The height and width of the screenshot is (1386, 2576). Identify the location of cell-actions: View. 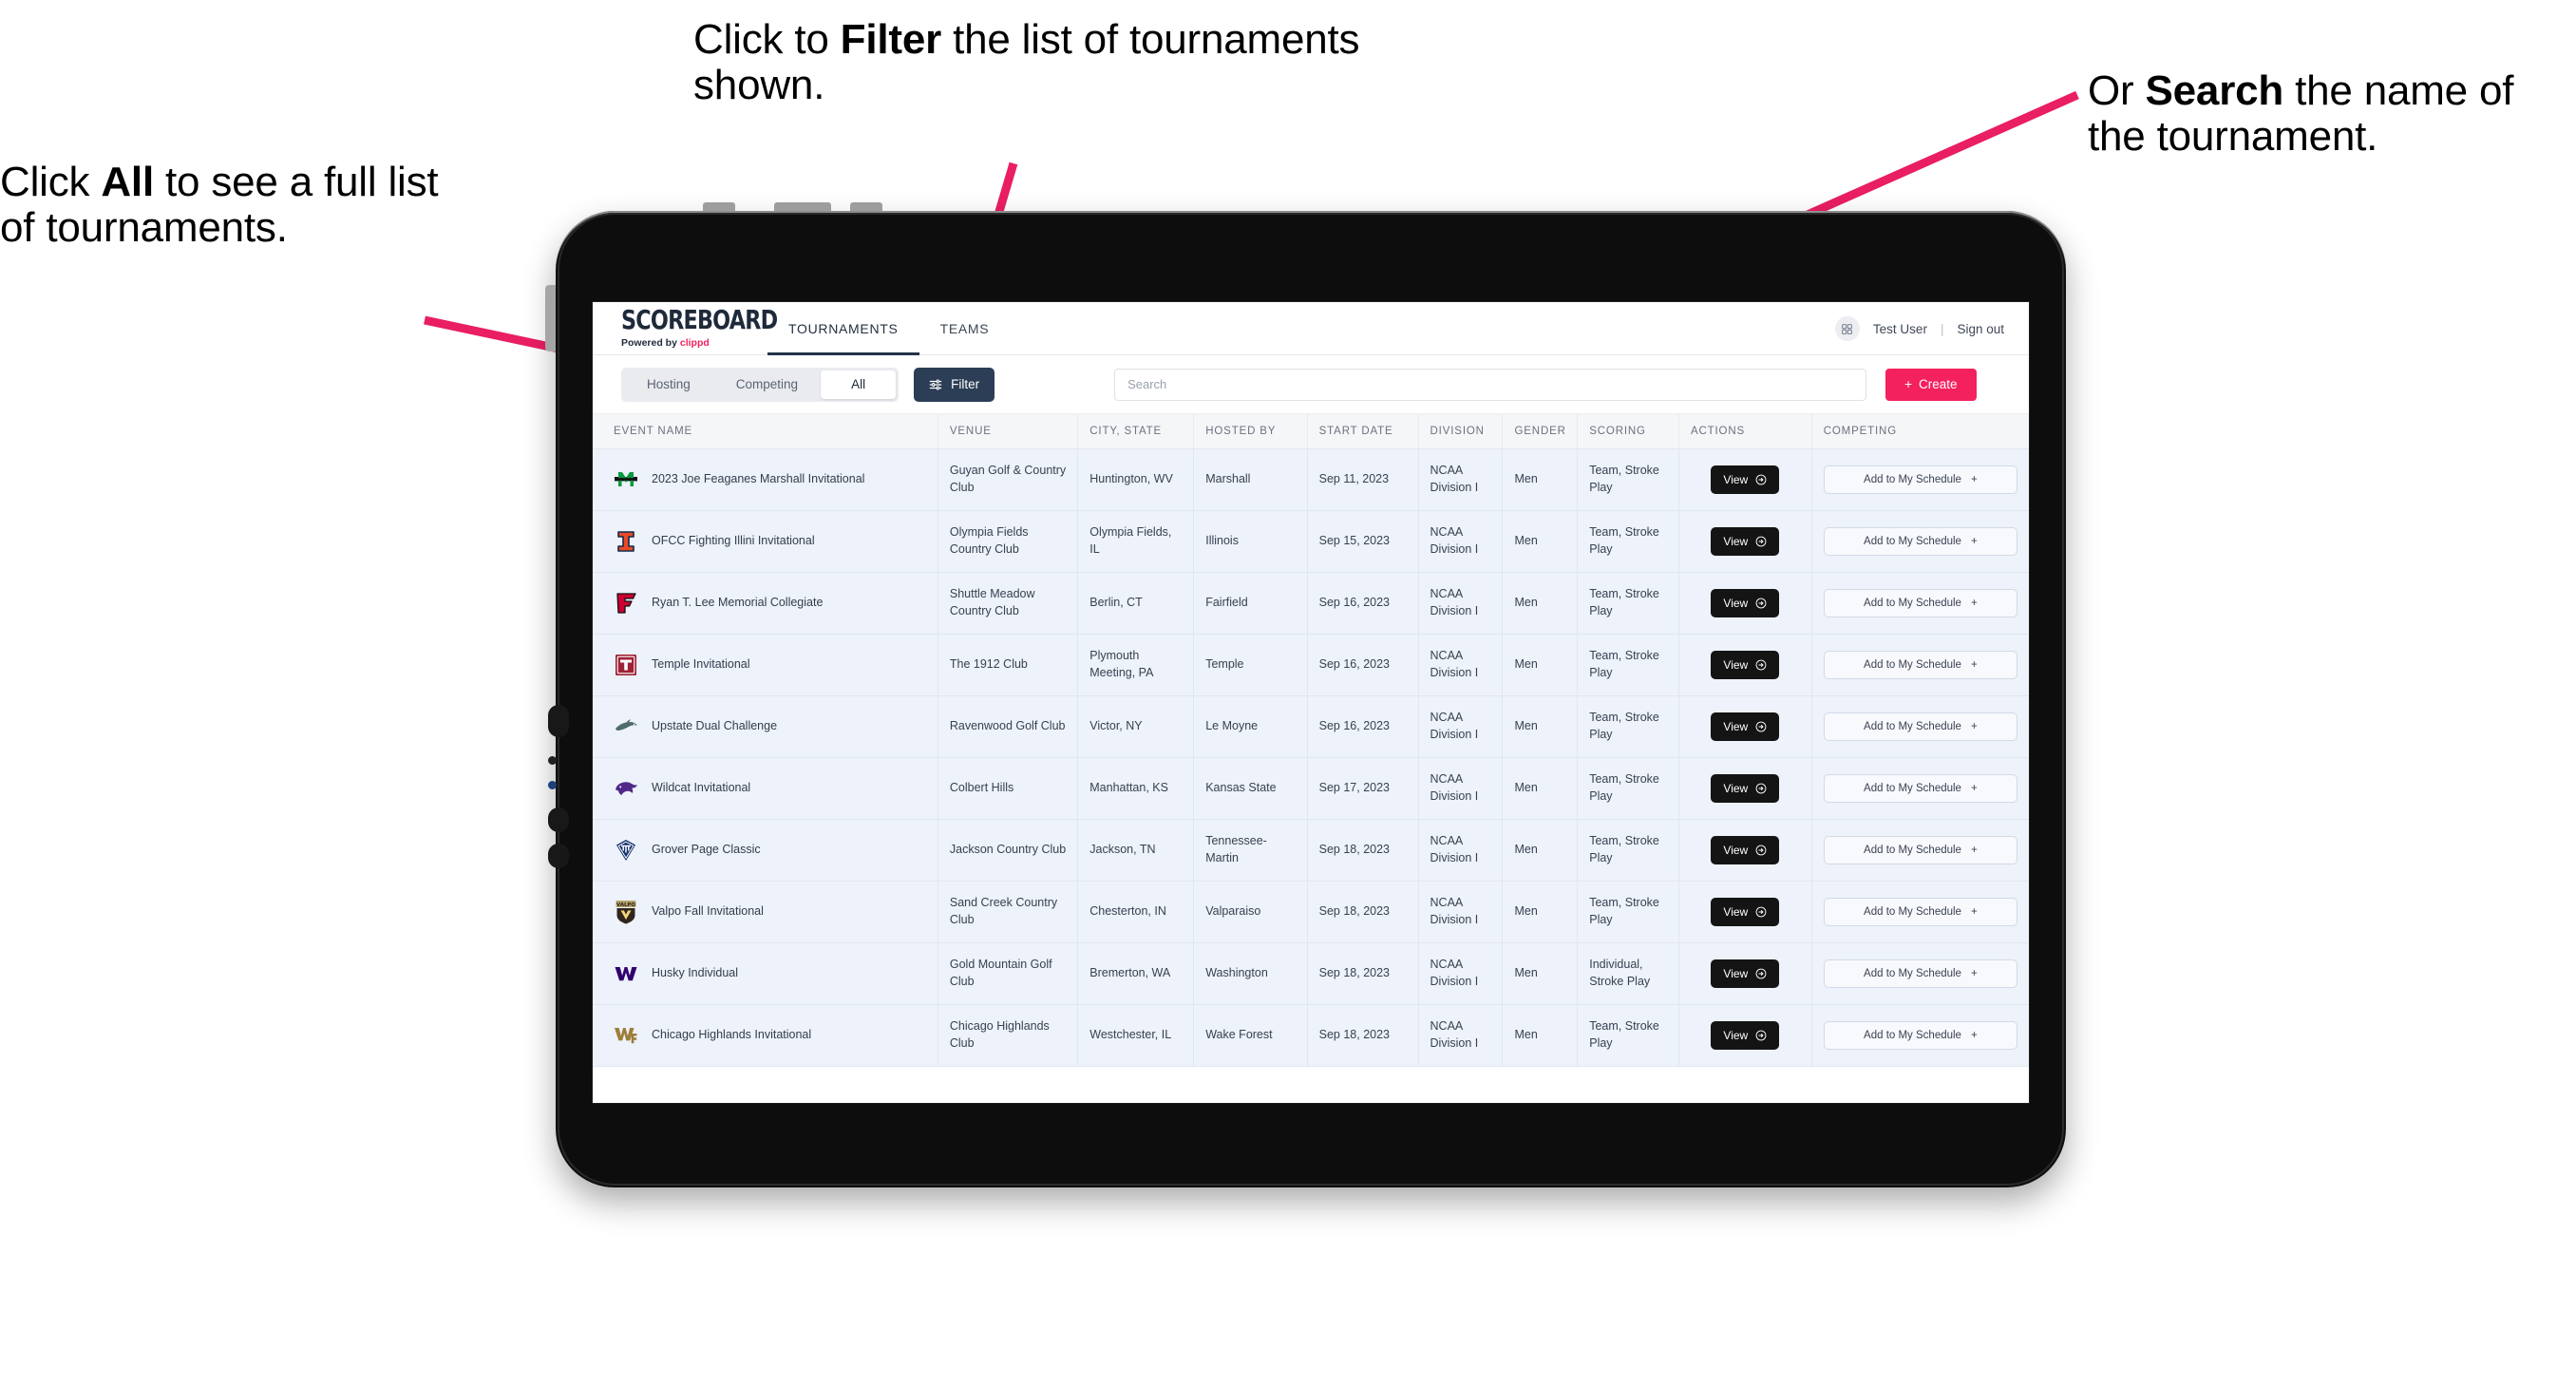
(1745, 665).